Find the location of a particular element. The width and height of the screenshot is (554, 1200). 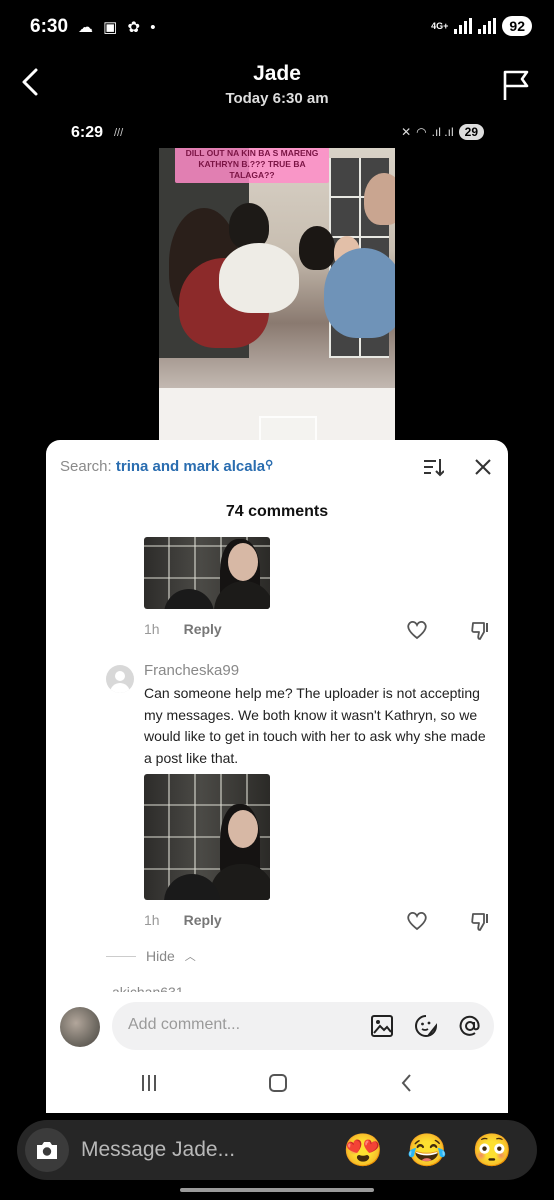

flushed-emoji: 😳 is located at coordinates (492, 1150).